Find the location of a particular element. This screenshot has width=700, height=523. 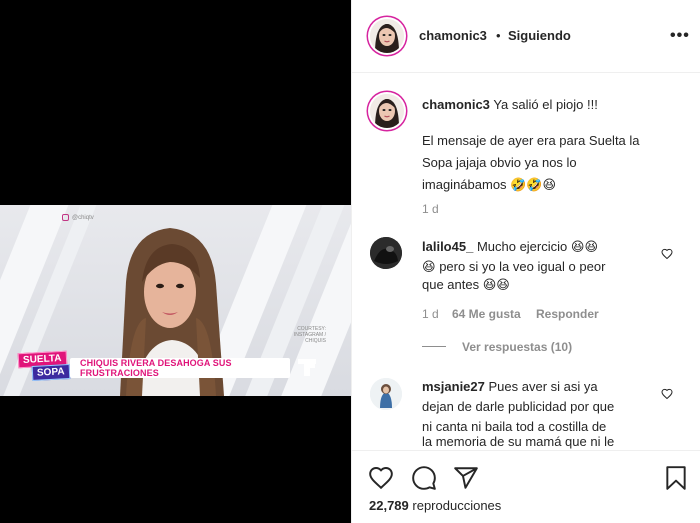

laughing-emoji-icon: 🤣🤣😆 is located at coordinates (533, 185).